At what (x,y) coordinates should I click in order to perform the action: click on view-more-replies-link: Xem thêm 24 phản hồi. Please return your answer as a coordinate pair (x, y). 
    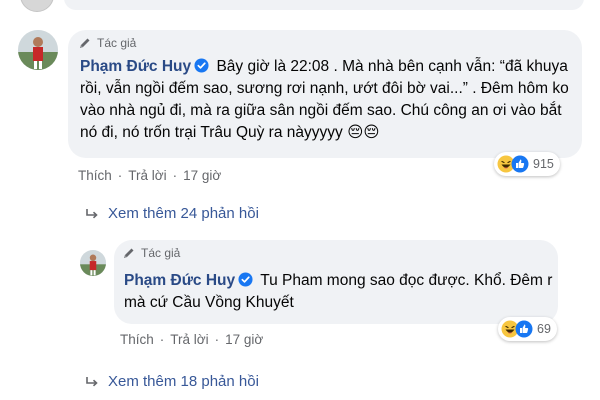
    Looking at the image, I should click on (171, 213).